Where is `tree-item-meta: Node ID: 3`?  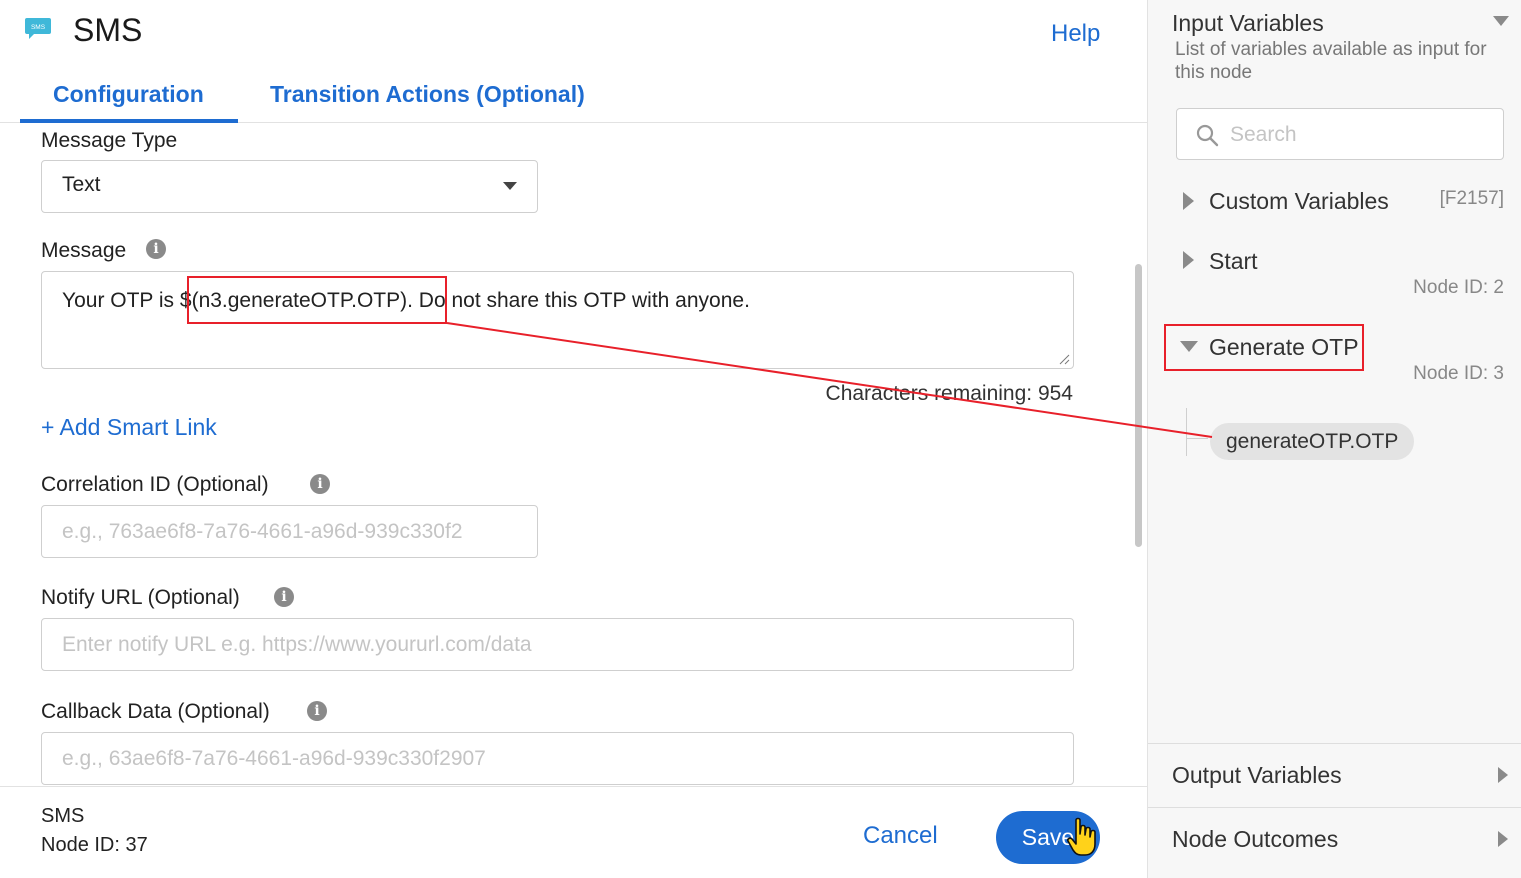 tree-item-meta: Node ID: 3 is located at coordinates (1458, 373).